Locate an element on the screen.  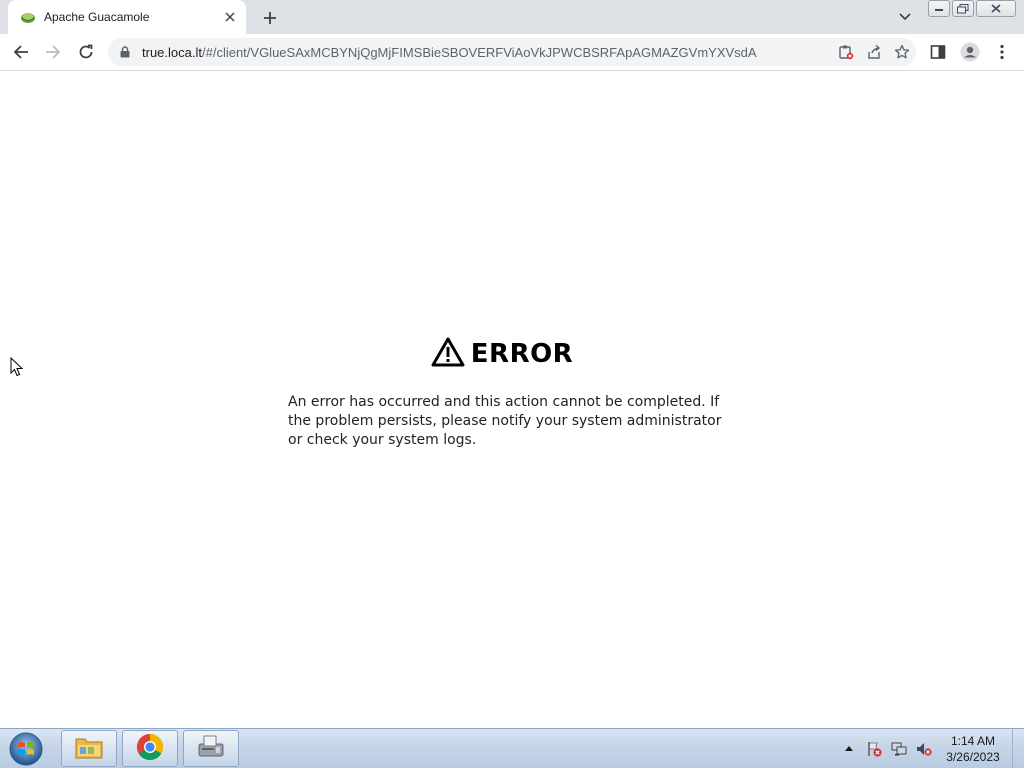
tab-close-icon is located at coordinates (230, 17).